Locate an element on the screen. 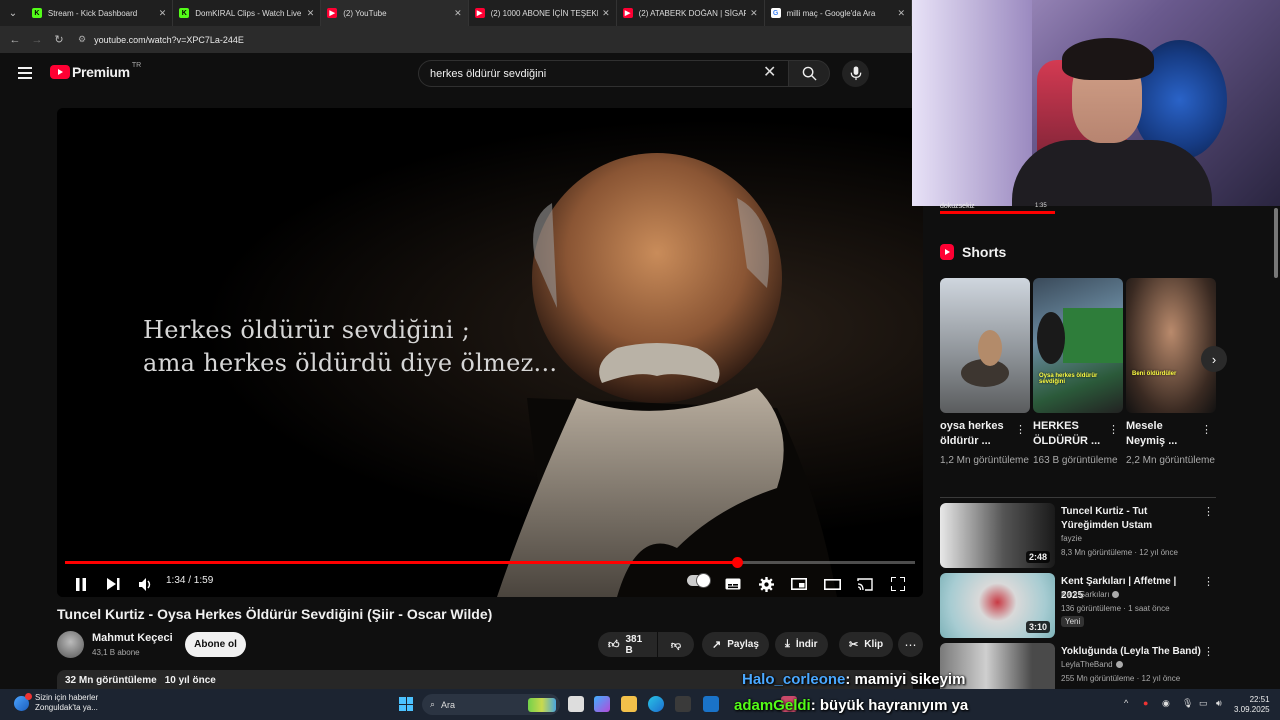  clear-search-icon: ✕ is located at coordinates (769, 73).